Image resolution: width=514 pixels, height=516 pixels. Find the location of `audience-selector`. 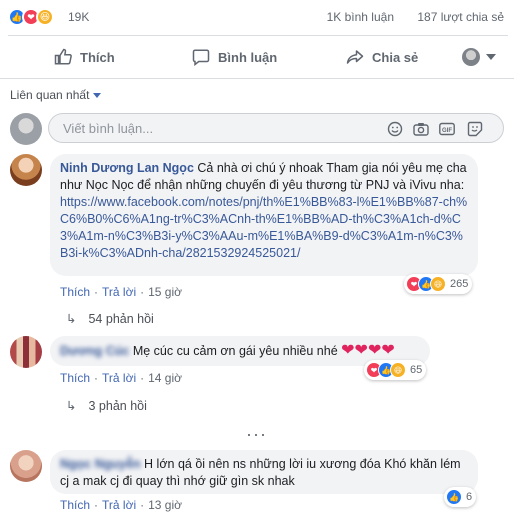

audience-selector is located at coordinates (479, 57).